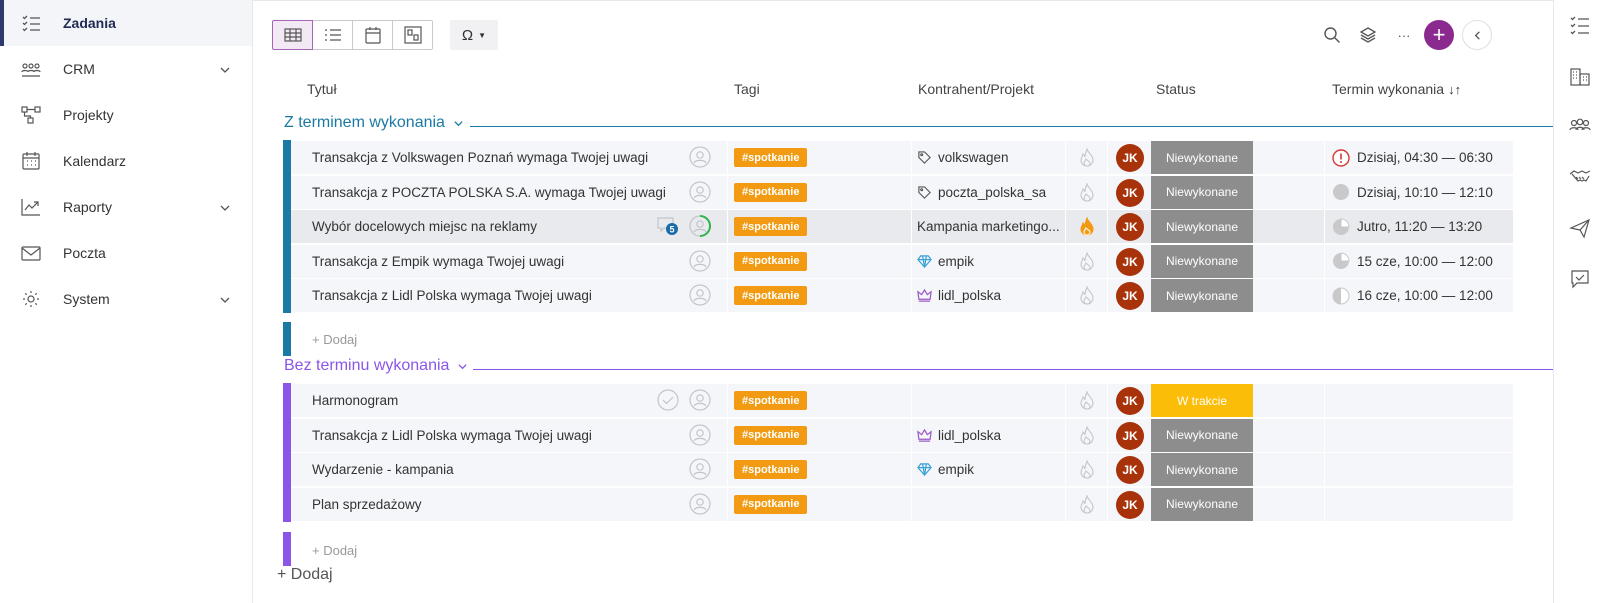 The height and width of the screenshot is (603, 1606). Describe the element at coordinates (412, 35) in the screenshot. I see `board-view-button` at that location.